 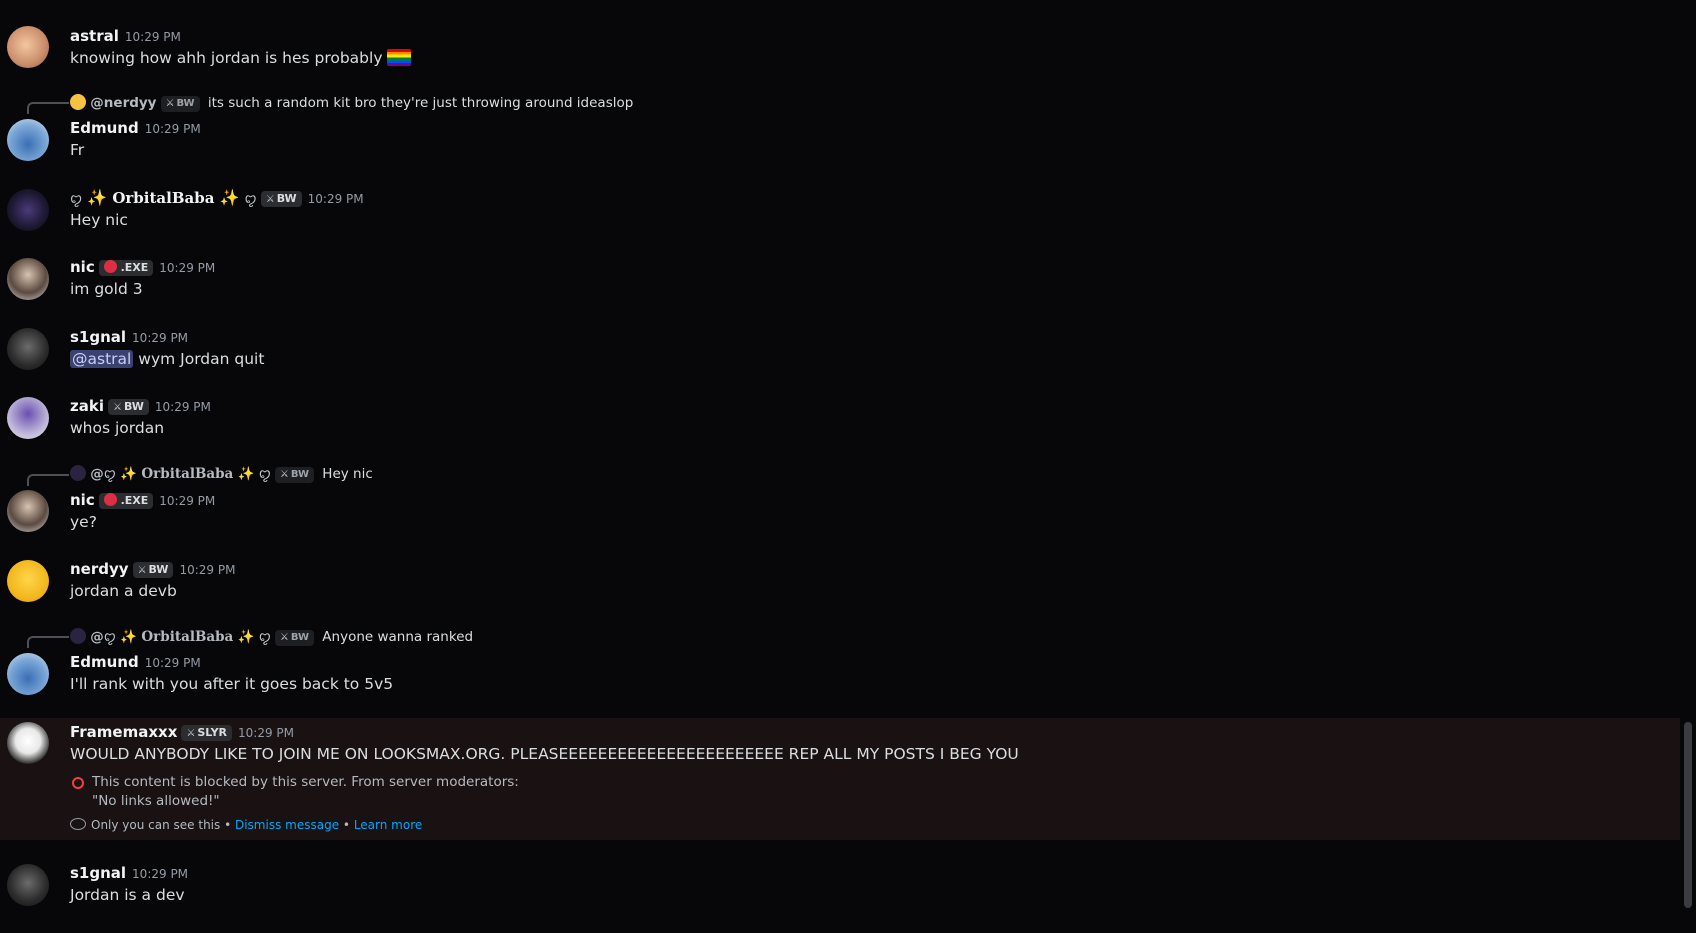 What do you see at coordinates (78, 783) in the screenshot?
I see `shield-block-icon` at bounding box center [78, 783].